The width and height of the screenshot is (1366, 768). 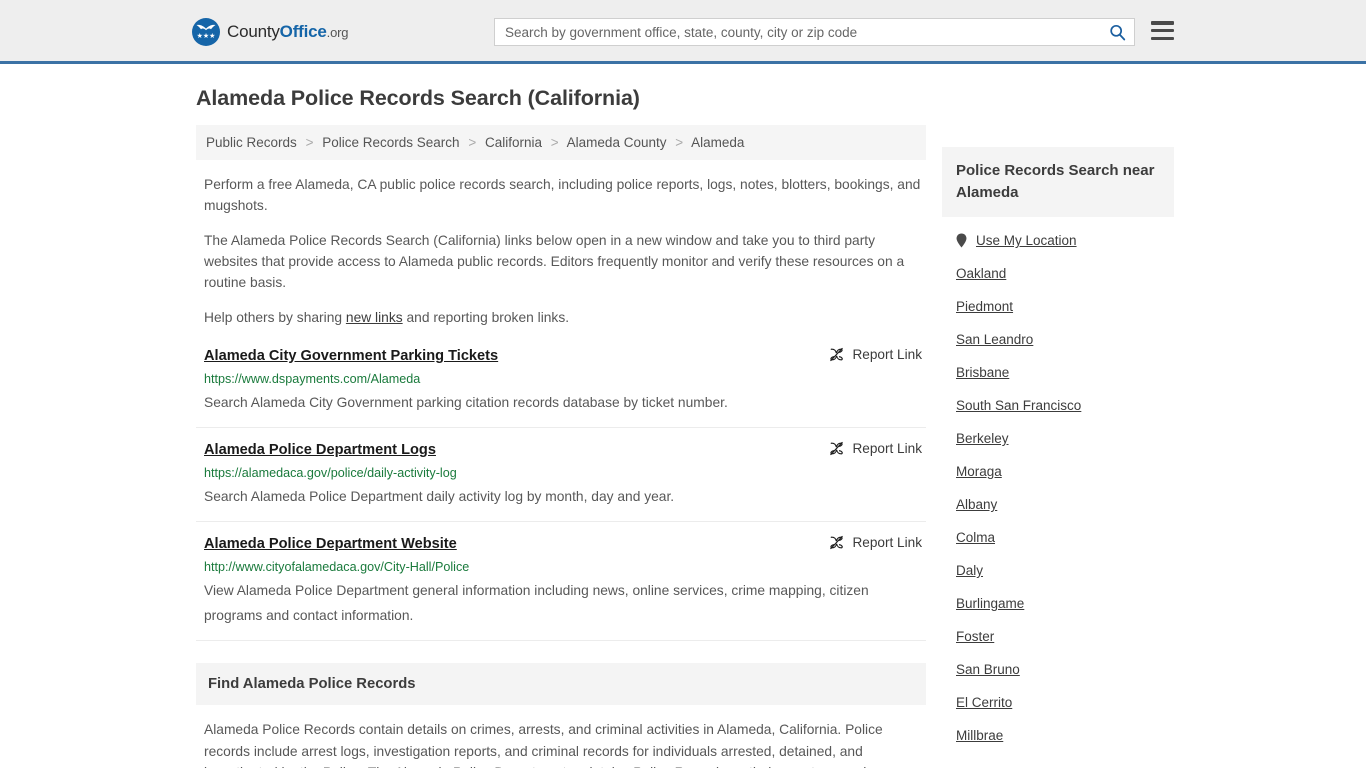 I want to click on sidebar-item-albany: Albany, so click(x=1058, y=503).